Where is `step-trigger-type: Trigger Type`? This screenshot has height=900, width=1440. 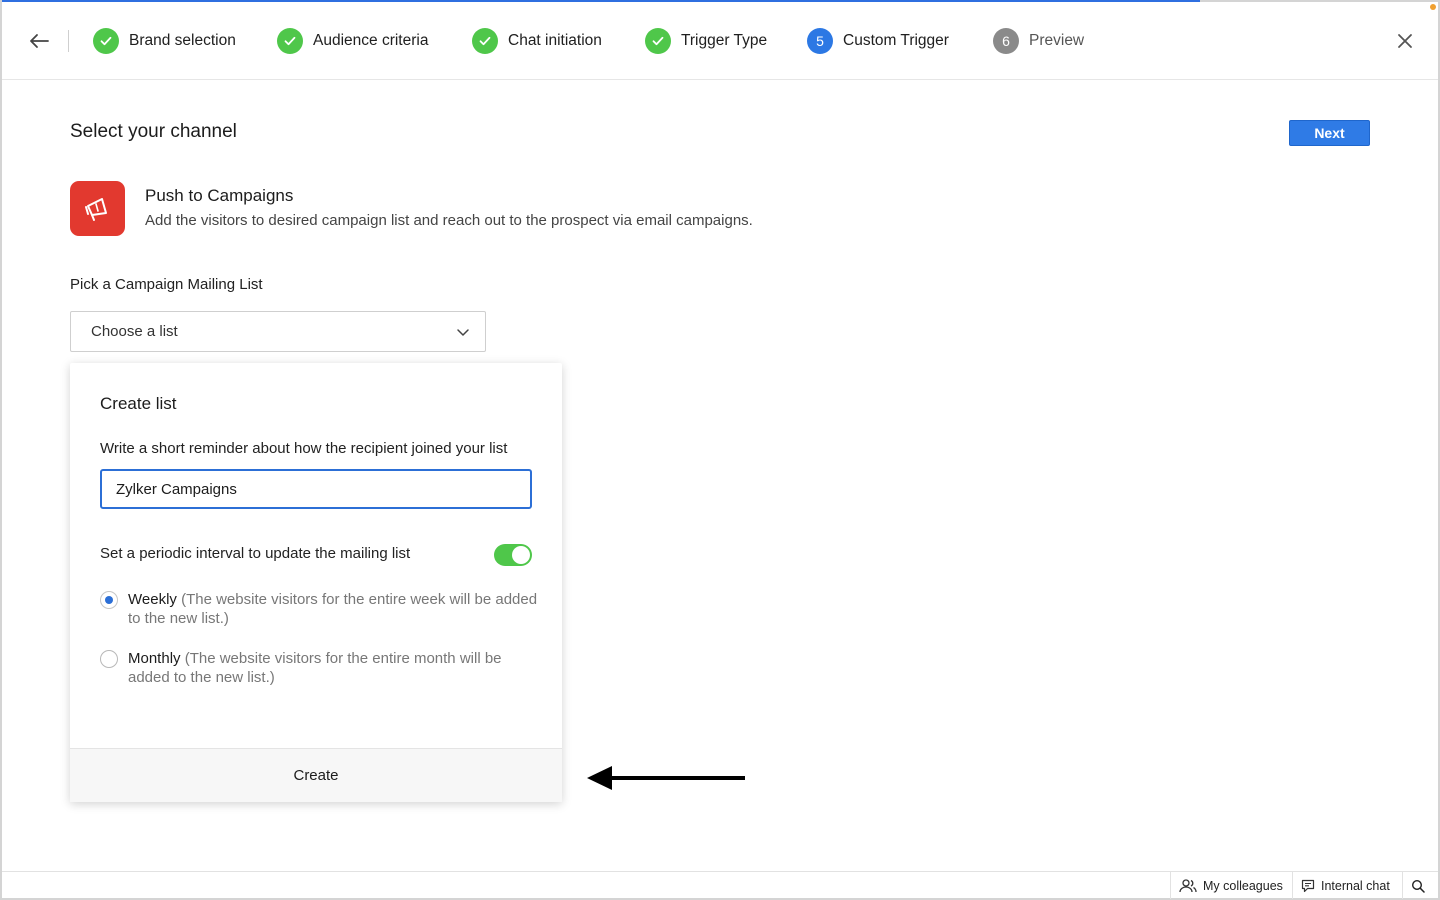 step-trigger-type: Trigger Type is located at coordinates (706, 41).